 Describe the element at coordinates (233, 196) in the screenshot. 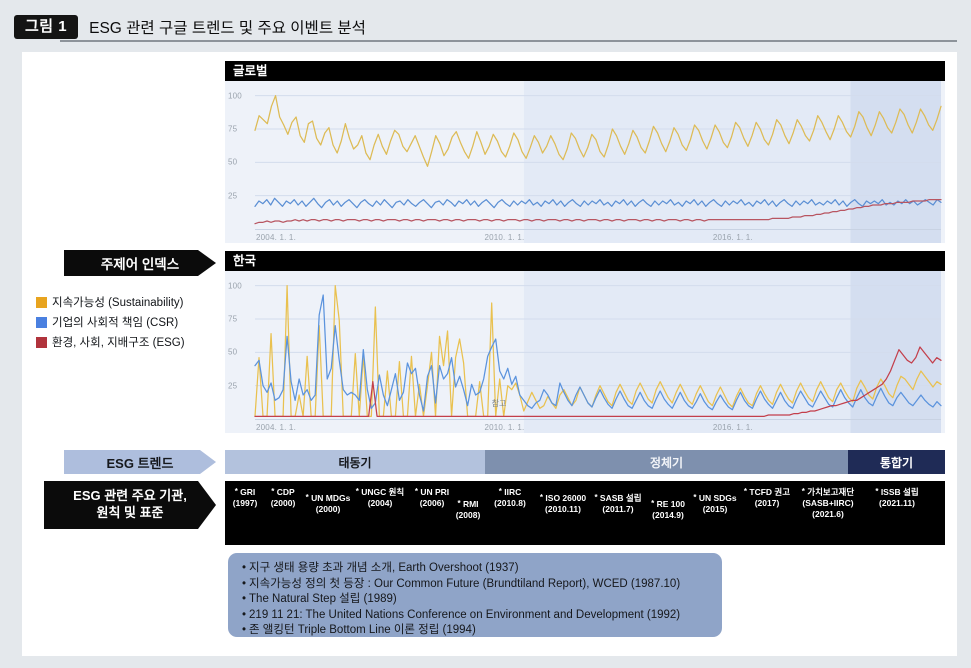

I see `y-tick-label: 25` at that location.